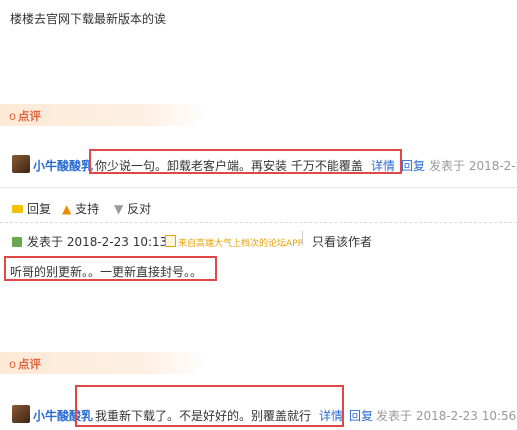 This screenshot has width=517, height=430. I want to click on comment-text: 你少说一句。卸载老客户端。再安装 千万不能覆盖, so click(229, 166).